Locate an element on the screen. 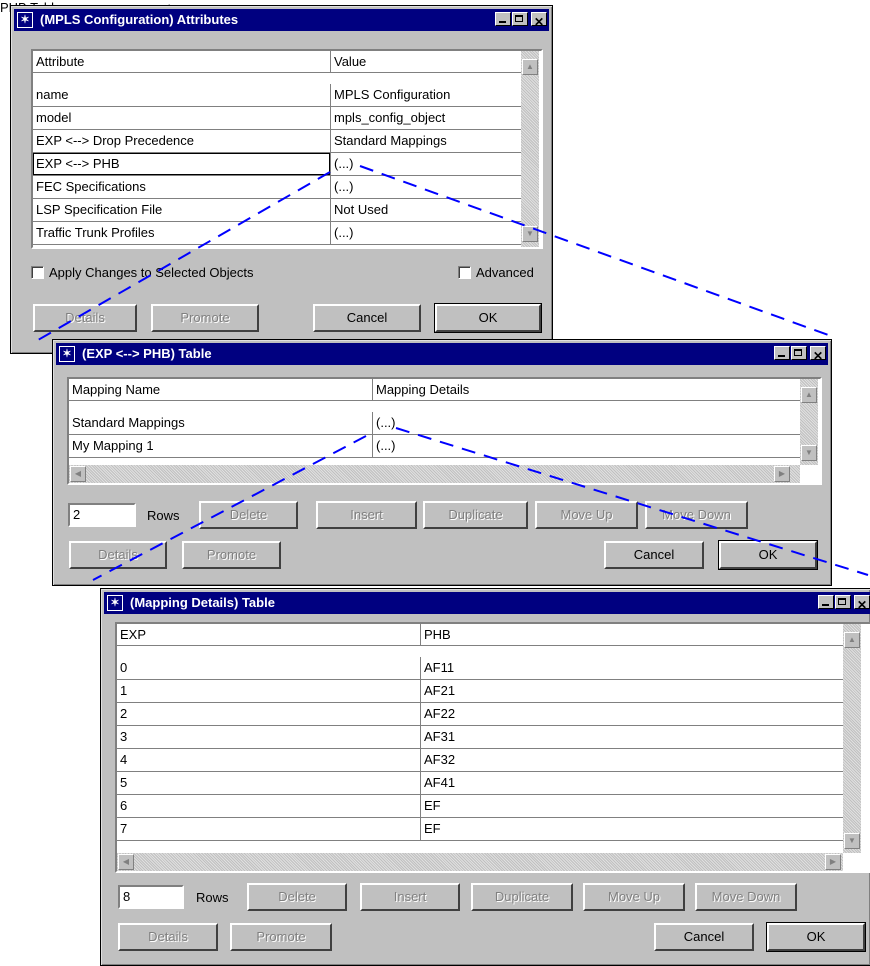 This screenshot has width=870, height=966. header-attribute: Attribute is located at coordinates (181, 61).